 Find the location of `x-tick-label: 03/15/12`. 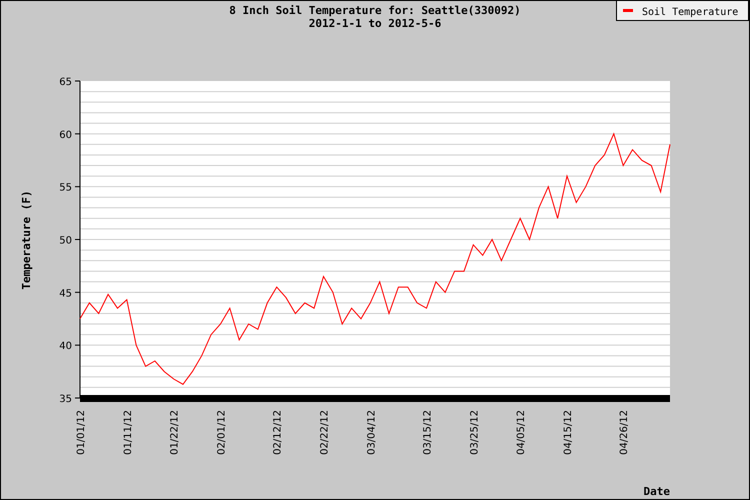

x-tick-label: 03/15/12 is located at coordinates (428, 432).